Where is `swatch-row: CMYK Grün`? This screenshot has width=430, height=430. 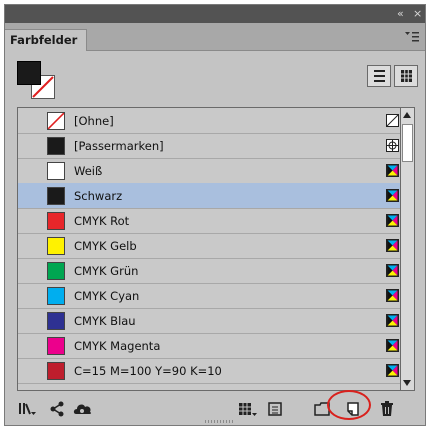 swatch-row: CMYK Grün is located at coordinates (209, 271).